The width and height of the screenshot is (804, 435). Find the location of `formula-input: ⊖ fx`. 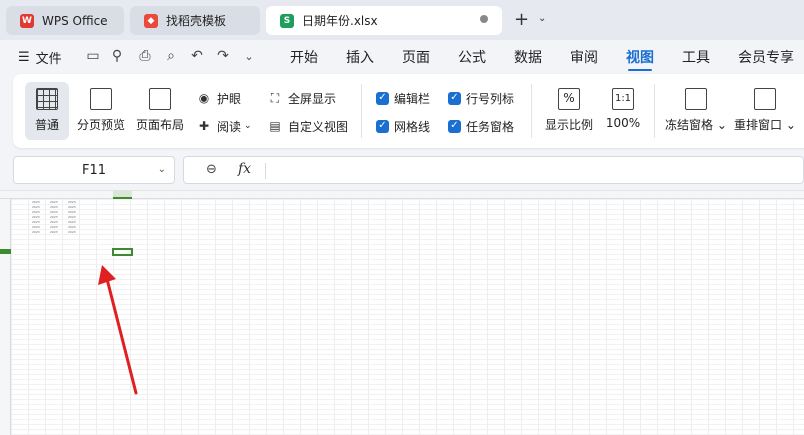

formula-input: ⊖ fx is located at coordinates (493, 170).